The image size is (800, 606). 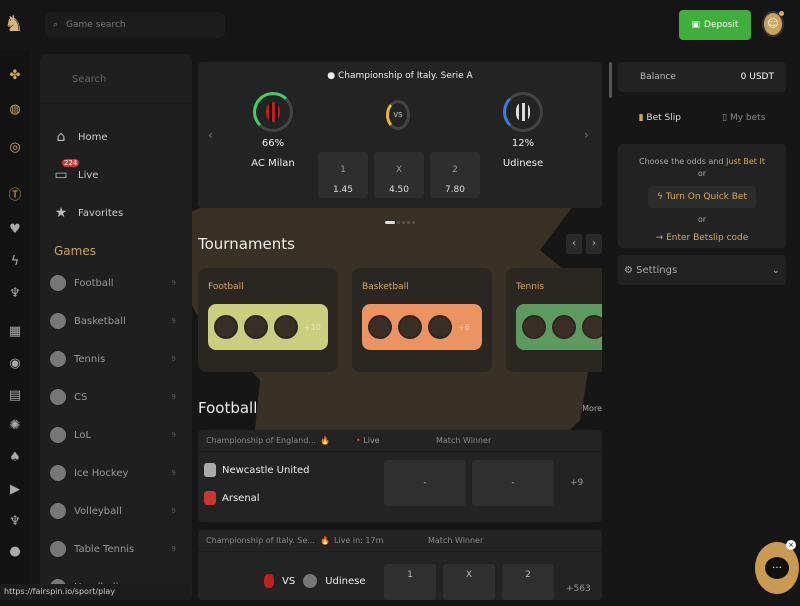 I want to click on tournament-leagues: +6, so click(x=422, y=327).